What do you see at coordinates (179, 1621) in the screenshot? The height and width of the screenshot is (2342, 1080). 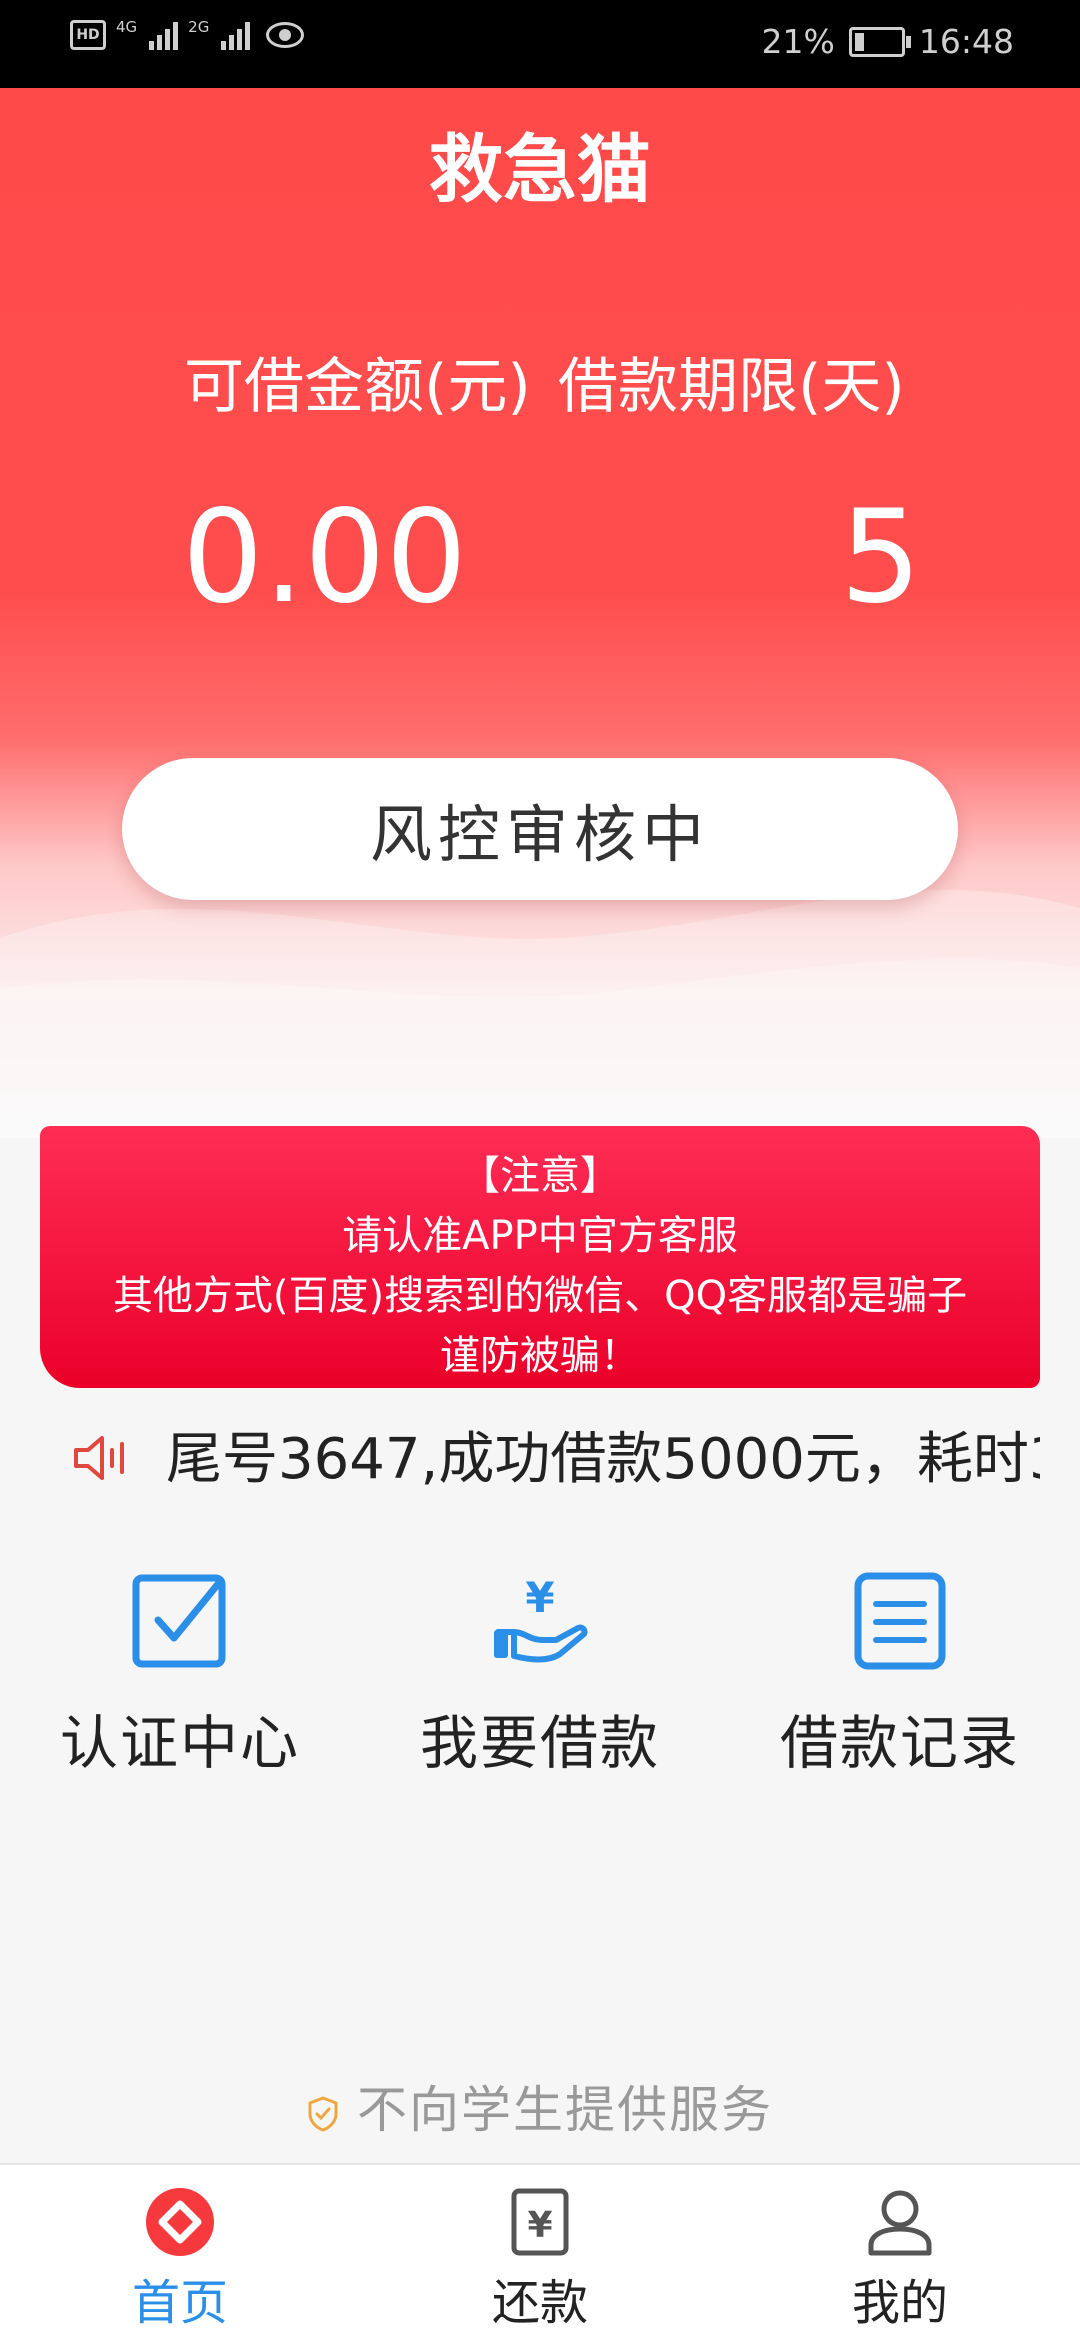 I see `checkbox-icon` at bounding box center [179, 1621].